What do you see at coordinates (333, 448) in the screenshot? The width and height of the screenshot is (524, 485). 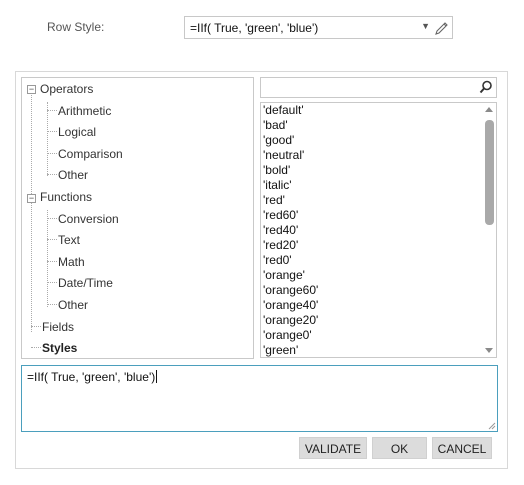 I see `validate-button: VALIDATE` at bounding box center [333, 448].